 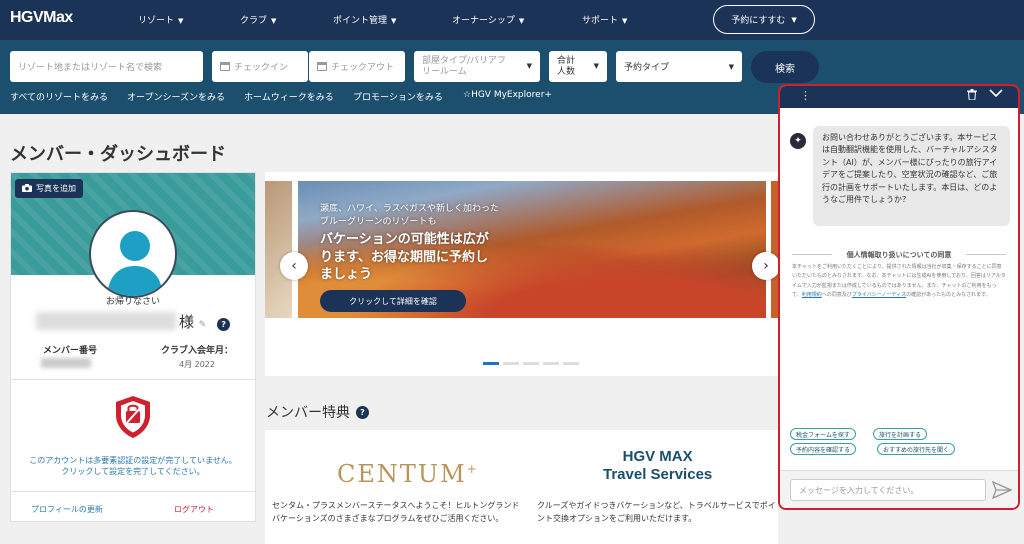 I want to click on nav-item-club: クラブ ▼, so click(x=258, y=19).